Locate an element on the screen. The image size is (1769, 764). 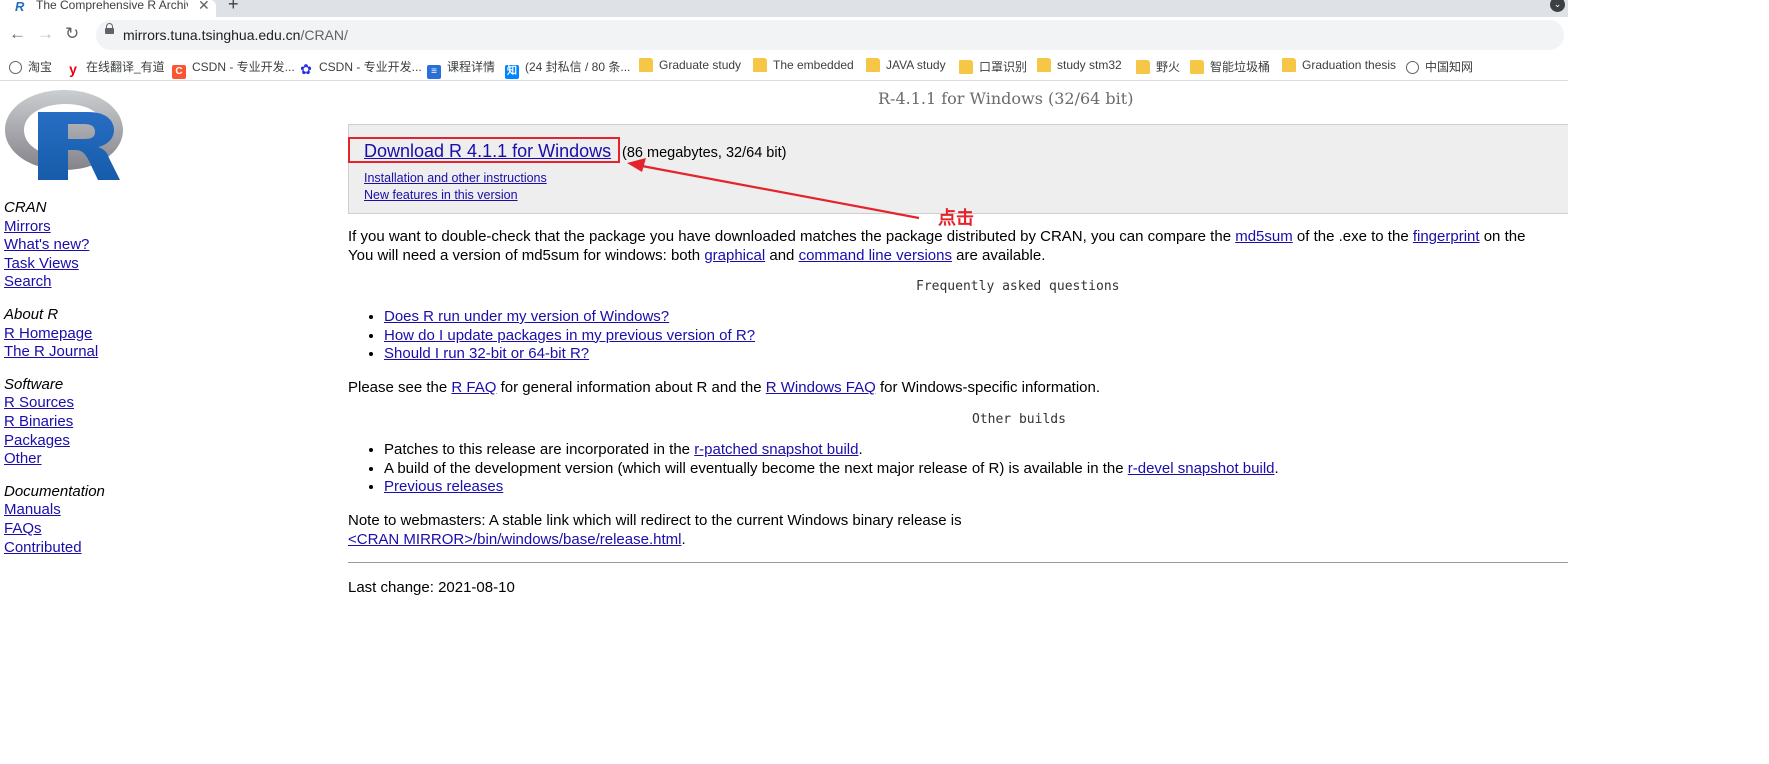
baidu-paw-icon: ✿ is located at coordinates (306, 69).